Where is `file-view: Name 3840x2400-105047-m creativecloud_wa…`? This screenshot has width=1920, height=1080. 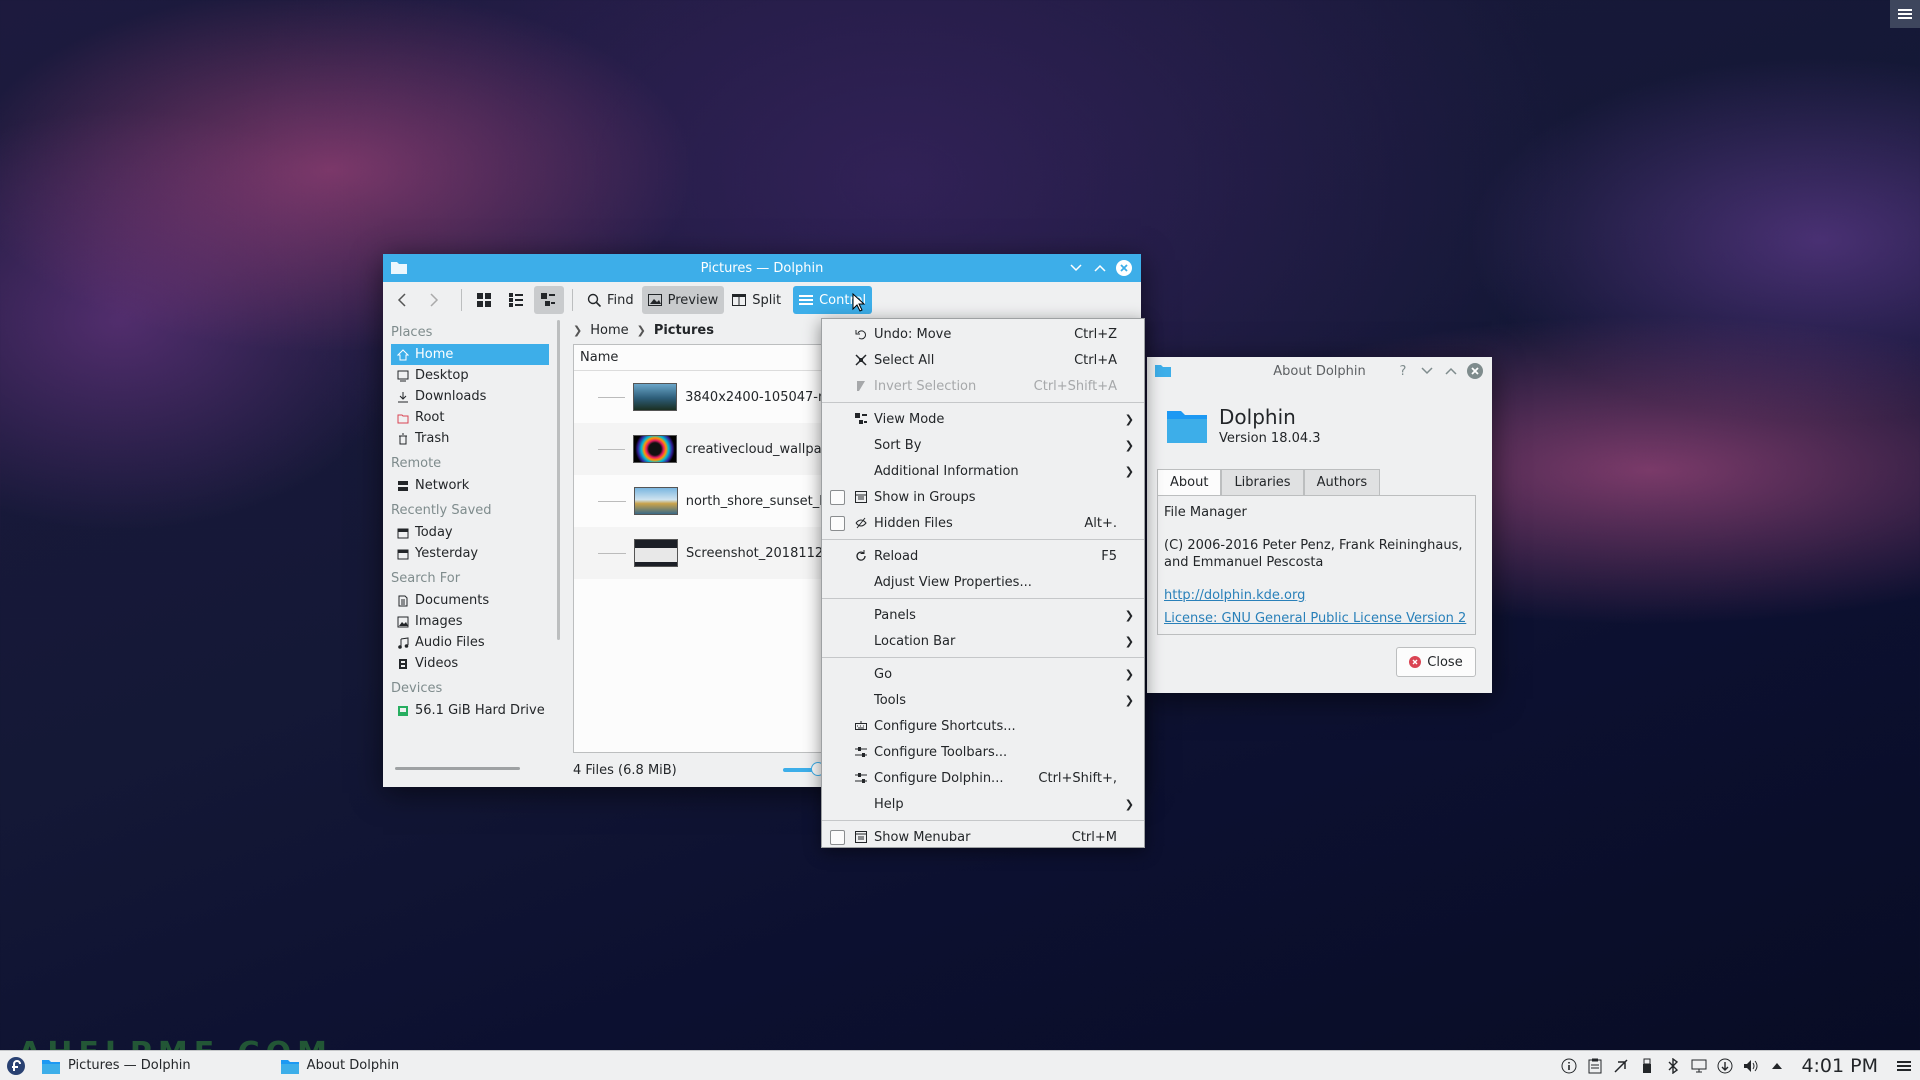 file-view: Name 3840x2400-105047-m creativecloud_wa… is located at coordinates (700, 548).